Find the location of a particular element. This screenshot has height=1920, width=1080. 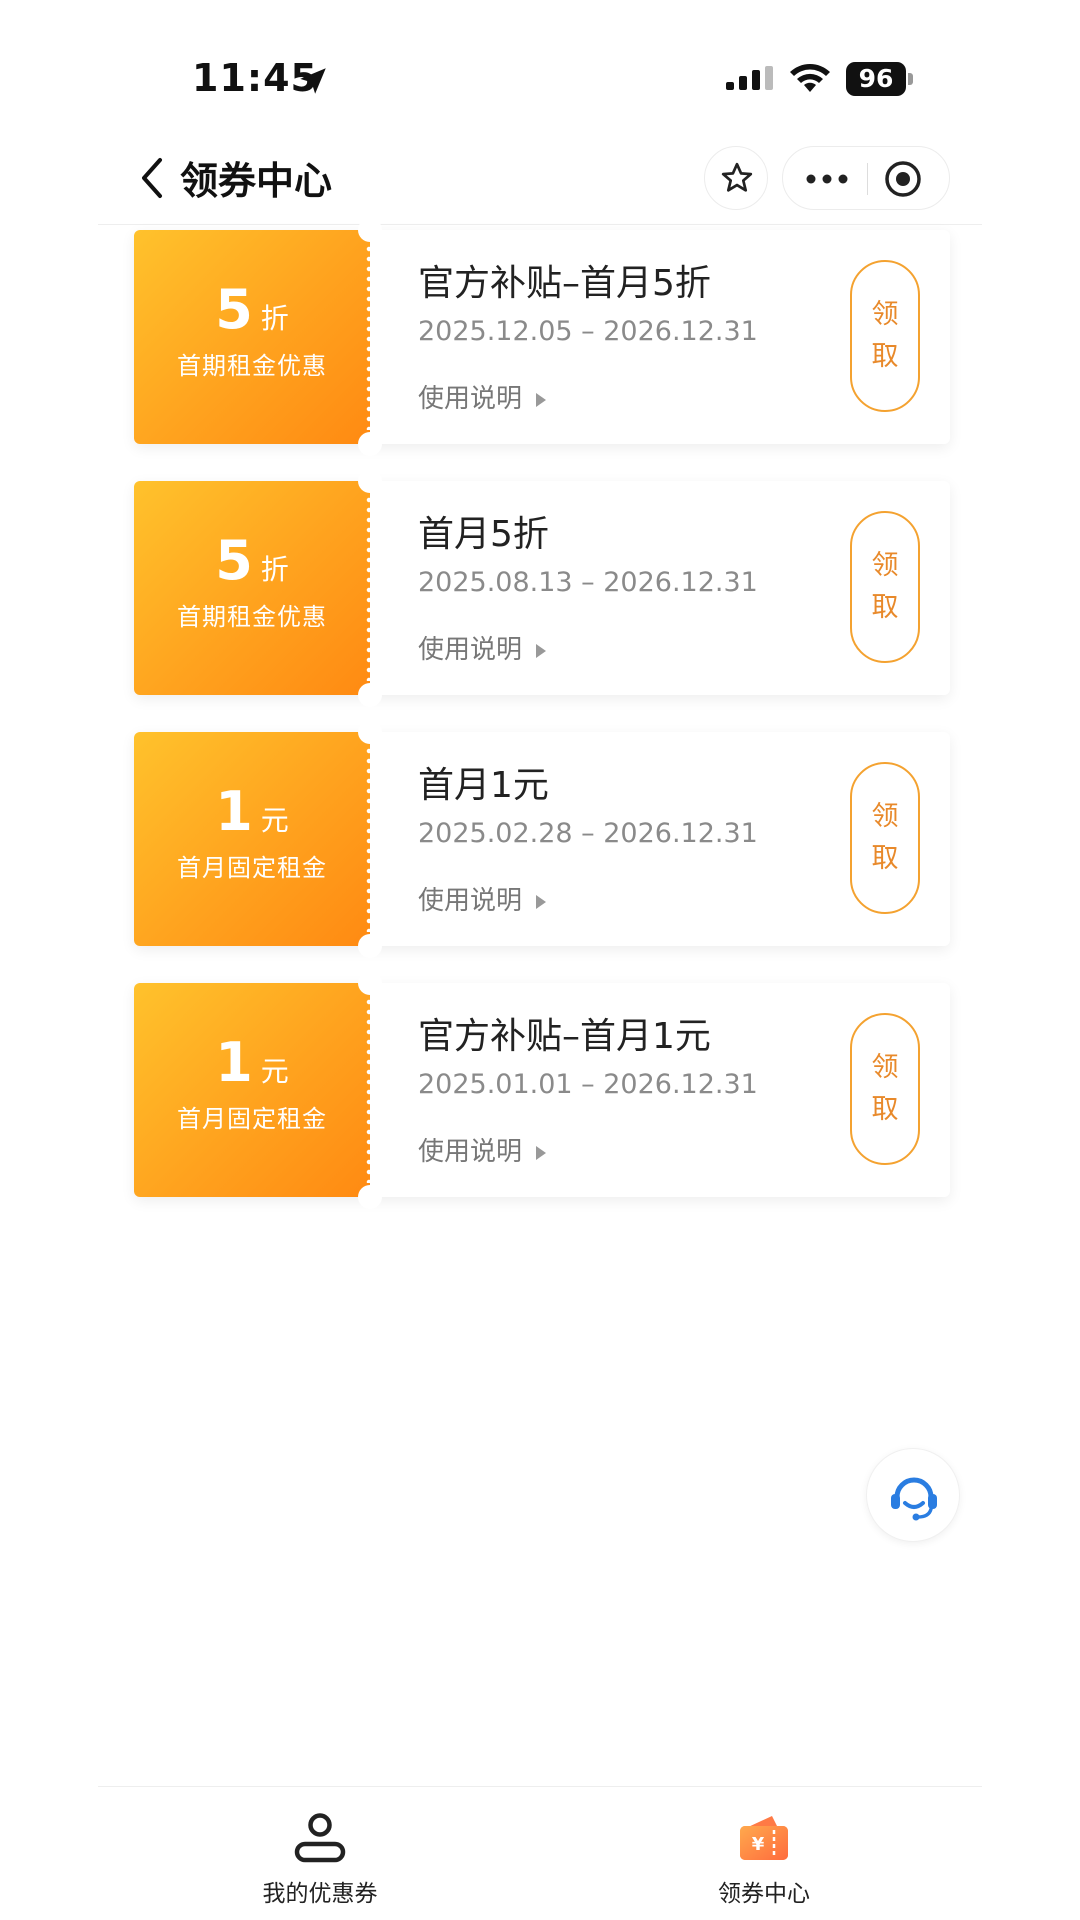

capsule-divider is located at coordinates (867, 179).